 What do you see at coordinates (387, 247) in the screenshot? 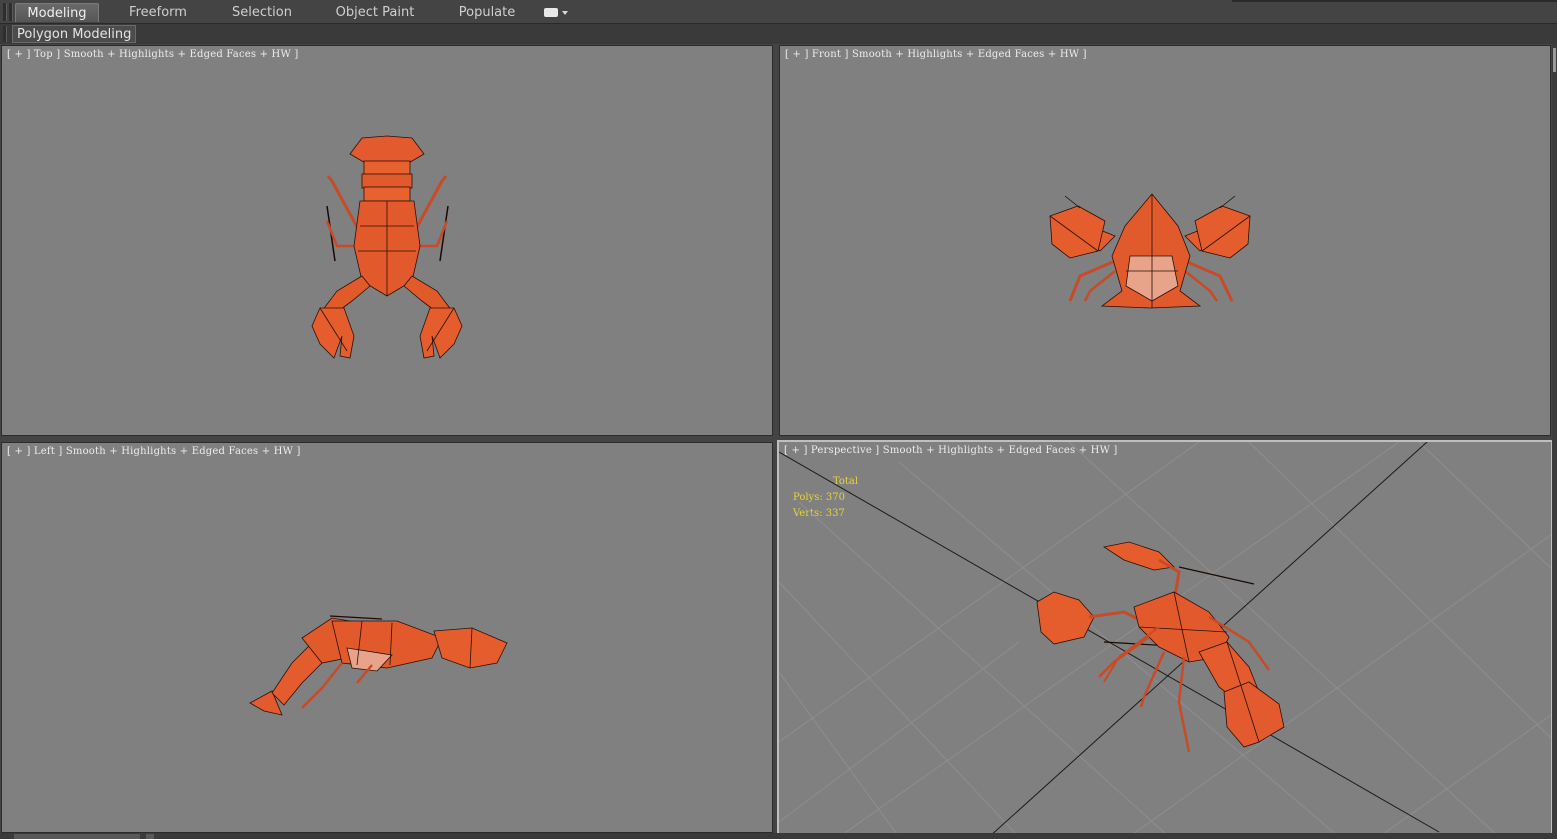
I see `lobster-top-view` at bounding box center [387, 247].